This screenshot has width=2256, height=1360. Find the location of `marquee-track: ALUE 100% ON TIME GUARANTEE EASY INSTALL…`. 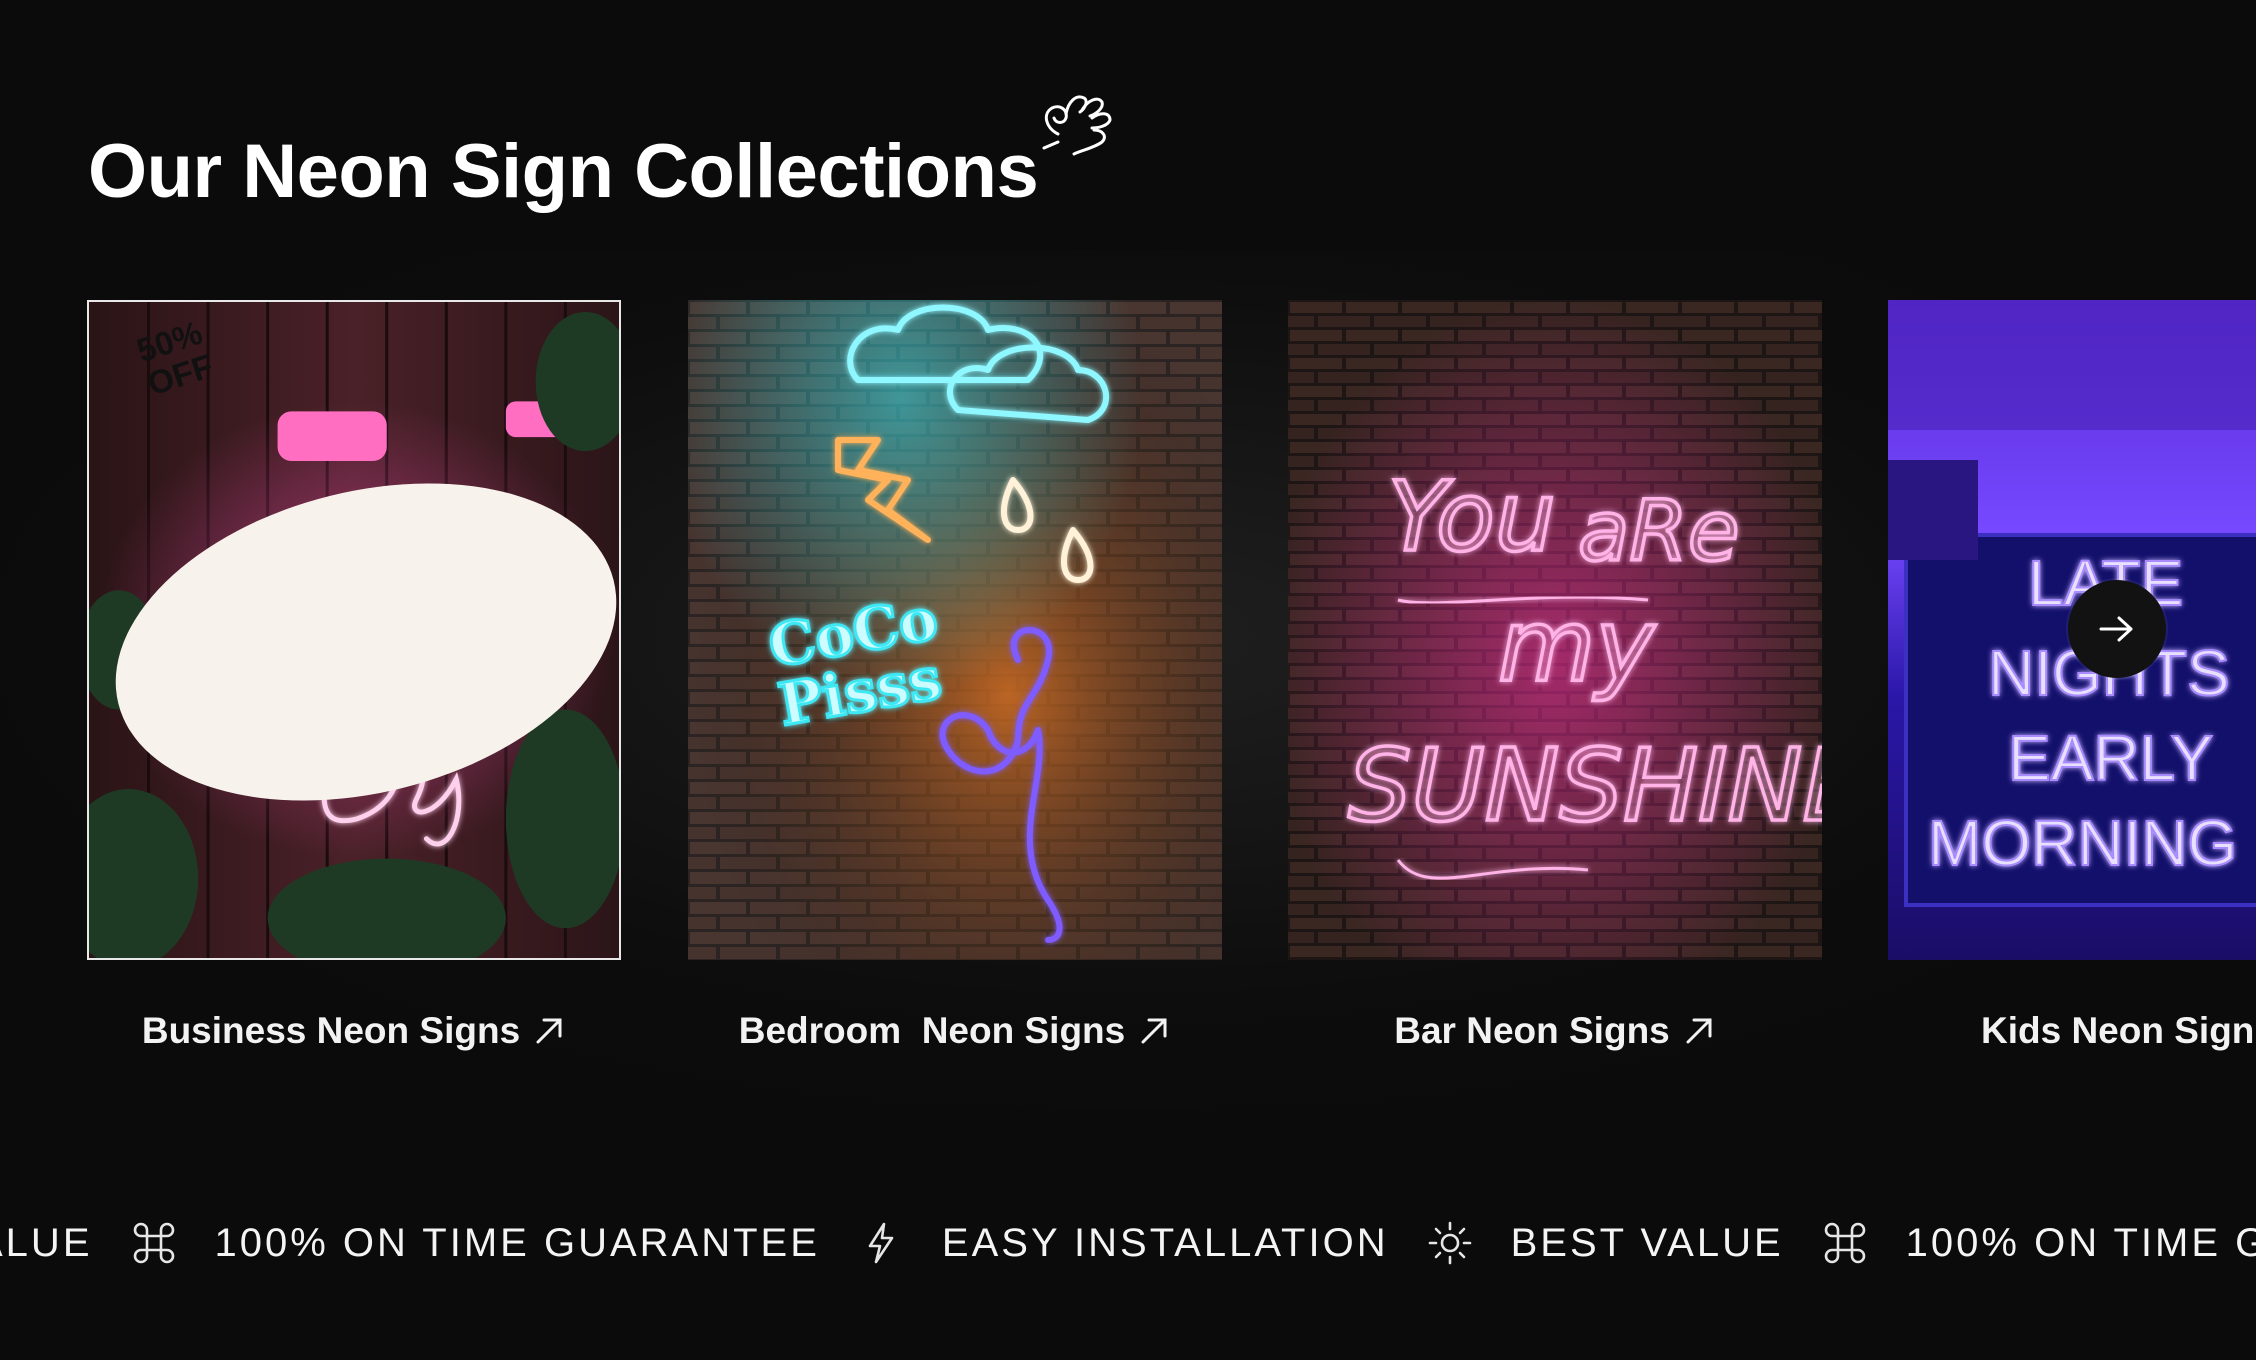

marquee-track: ALUE 100% ON TIME GUARANTEE EASY INSTALL… is located at coordinates (1128, 1243).